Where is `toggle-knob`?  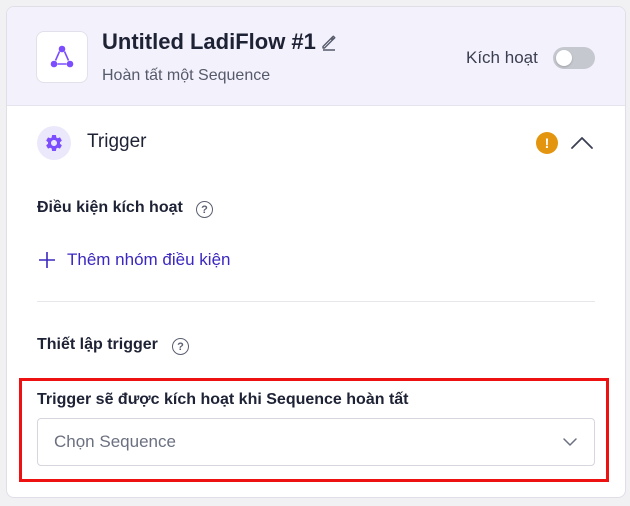 toggle-knob is located at coordinates (564, 58).